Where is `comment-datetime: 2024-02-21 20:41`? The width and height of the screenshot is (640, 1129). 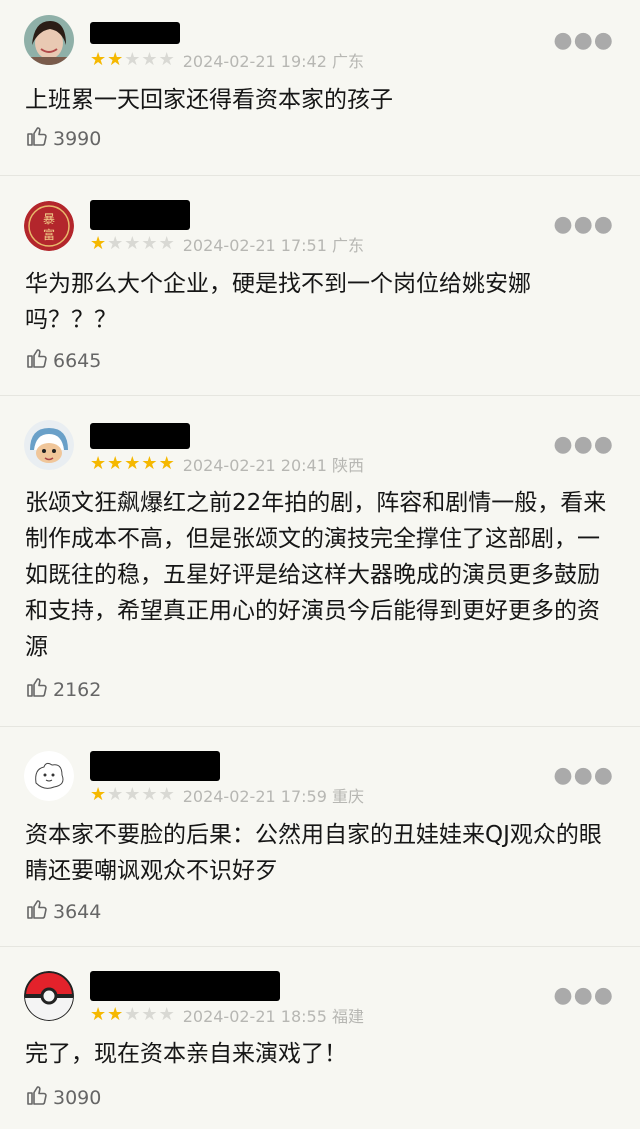 comment-datetime: 2024-02-21 20:41 is located at coordinates (254, 465).